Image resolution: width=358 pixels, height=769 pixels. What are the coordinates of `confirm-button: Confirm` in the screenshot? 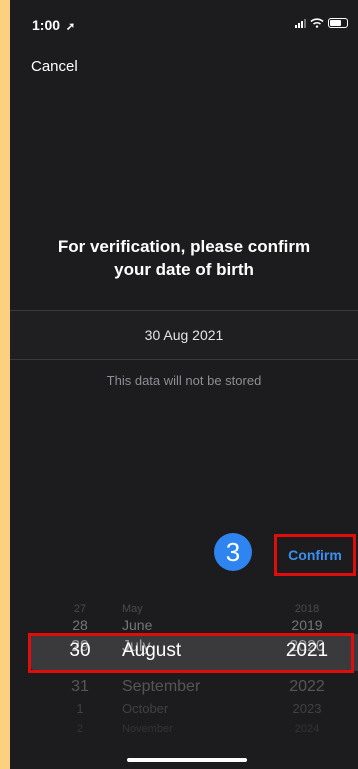 It's located at (315, 555).